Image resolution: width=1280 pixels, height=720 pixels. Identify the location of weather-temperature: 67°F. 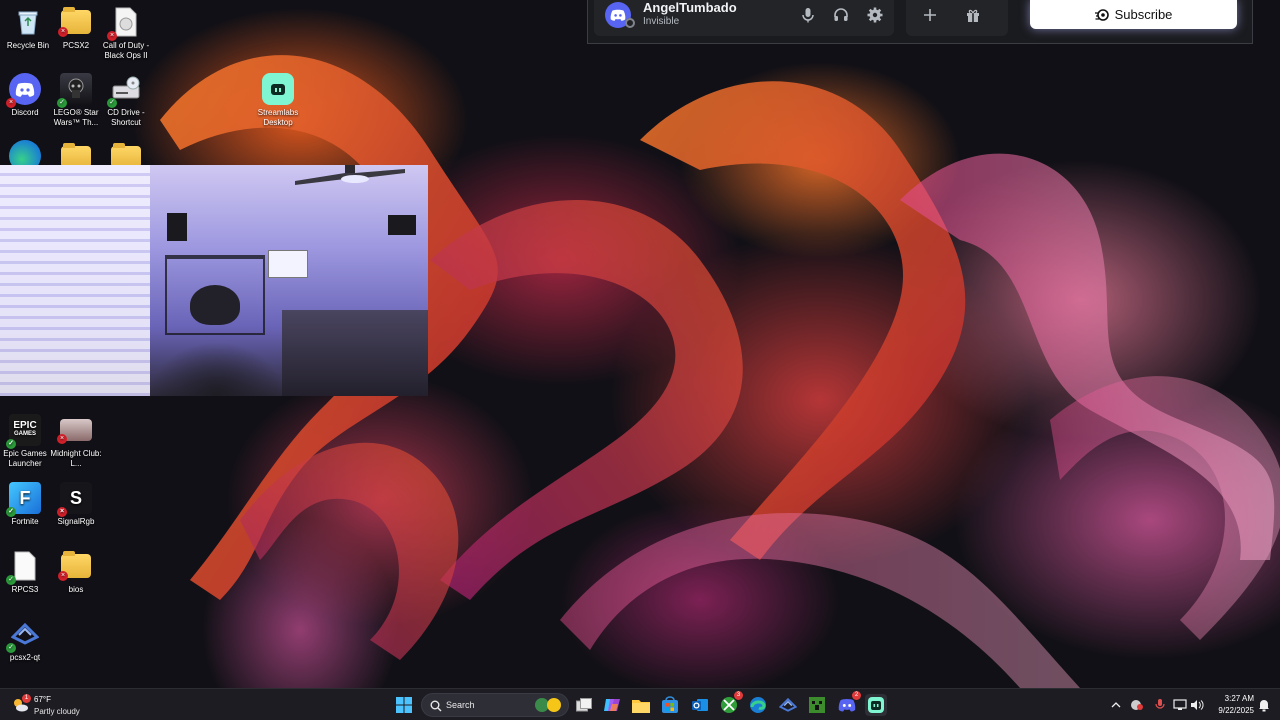
(42, 699).